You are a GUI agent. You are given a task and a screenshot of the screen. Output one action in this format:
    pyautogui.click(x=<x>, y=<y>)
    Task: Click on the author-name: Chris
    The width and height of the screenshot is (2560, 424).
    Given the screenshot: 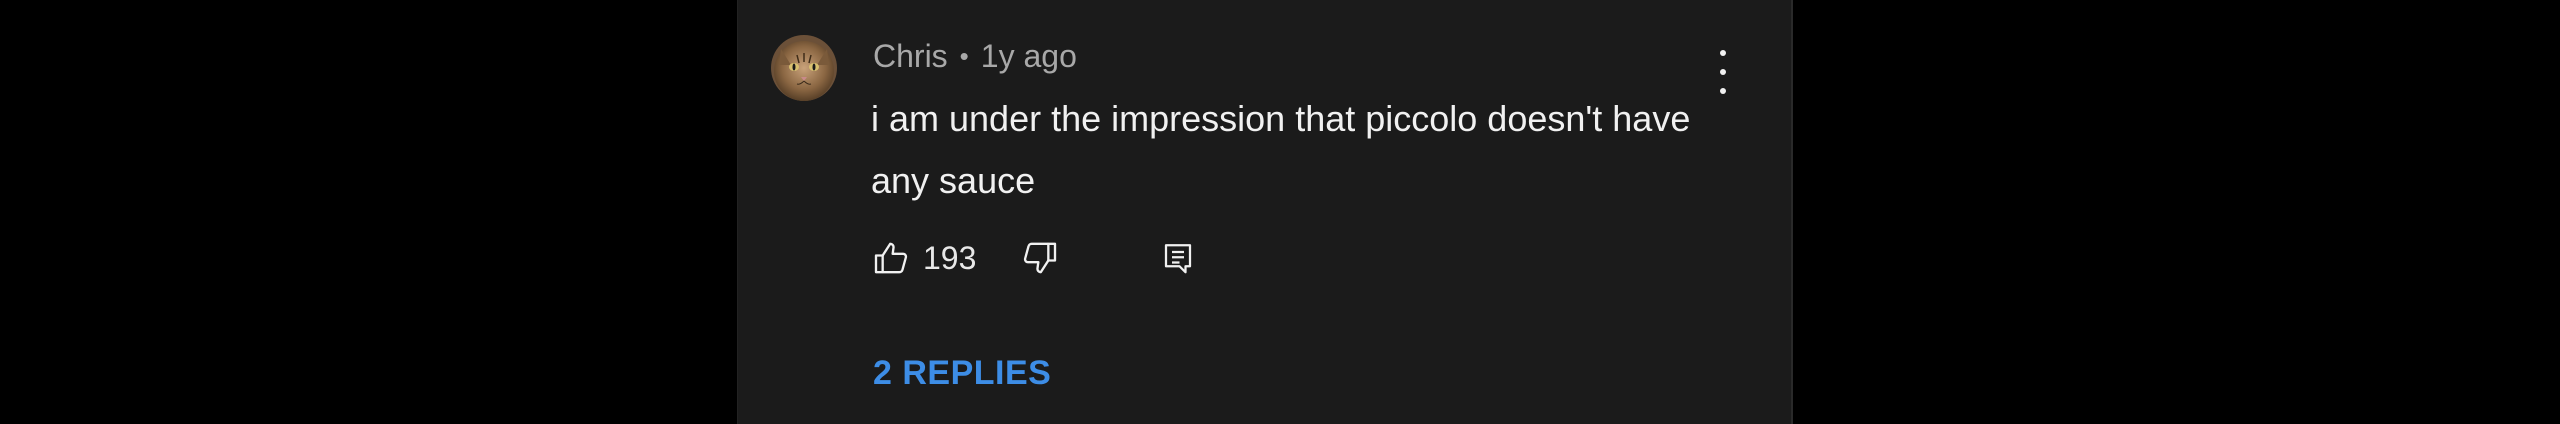 What is the action you would take?
    pyautogui.click(x=910, y=56)
    